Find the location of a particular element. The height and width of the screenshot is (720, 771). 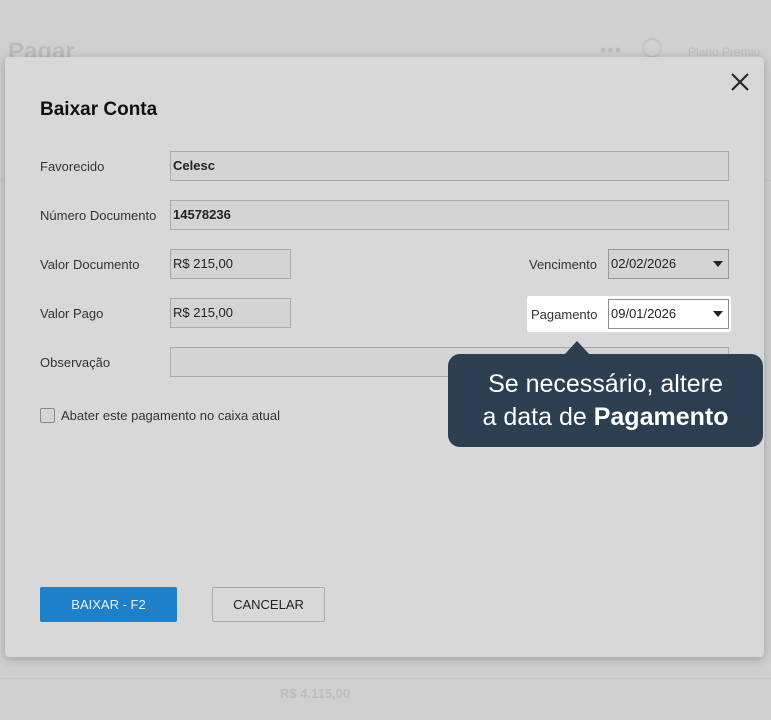

vencimento-label: Vencimento is located at coordinates (563, 264).